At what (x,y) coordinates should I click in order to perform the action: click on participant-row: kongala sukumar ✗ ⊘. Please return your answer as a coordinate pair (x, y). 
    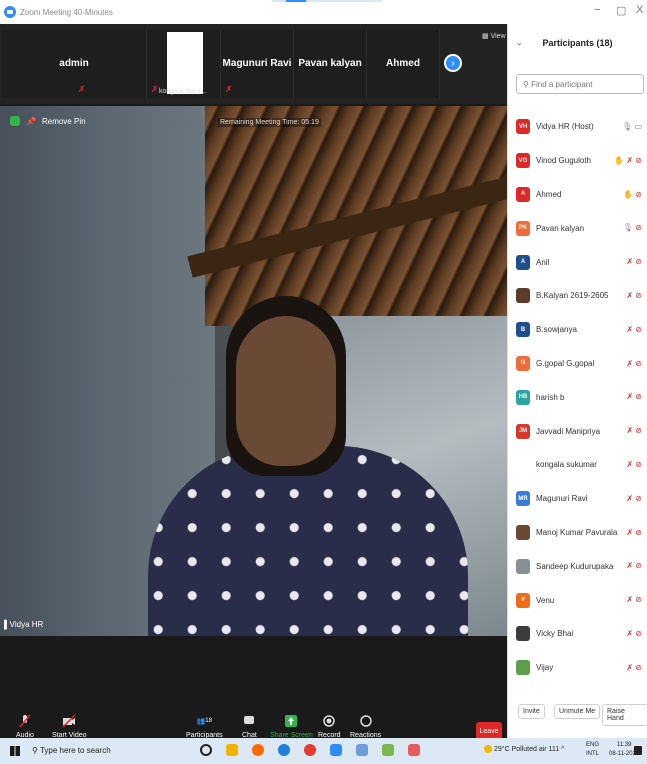
    Looking at the image, I should click on (577, 465).